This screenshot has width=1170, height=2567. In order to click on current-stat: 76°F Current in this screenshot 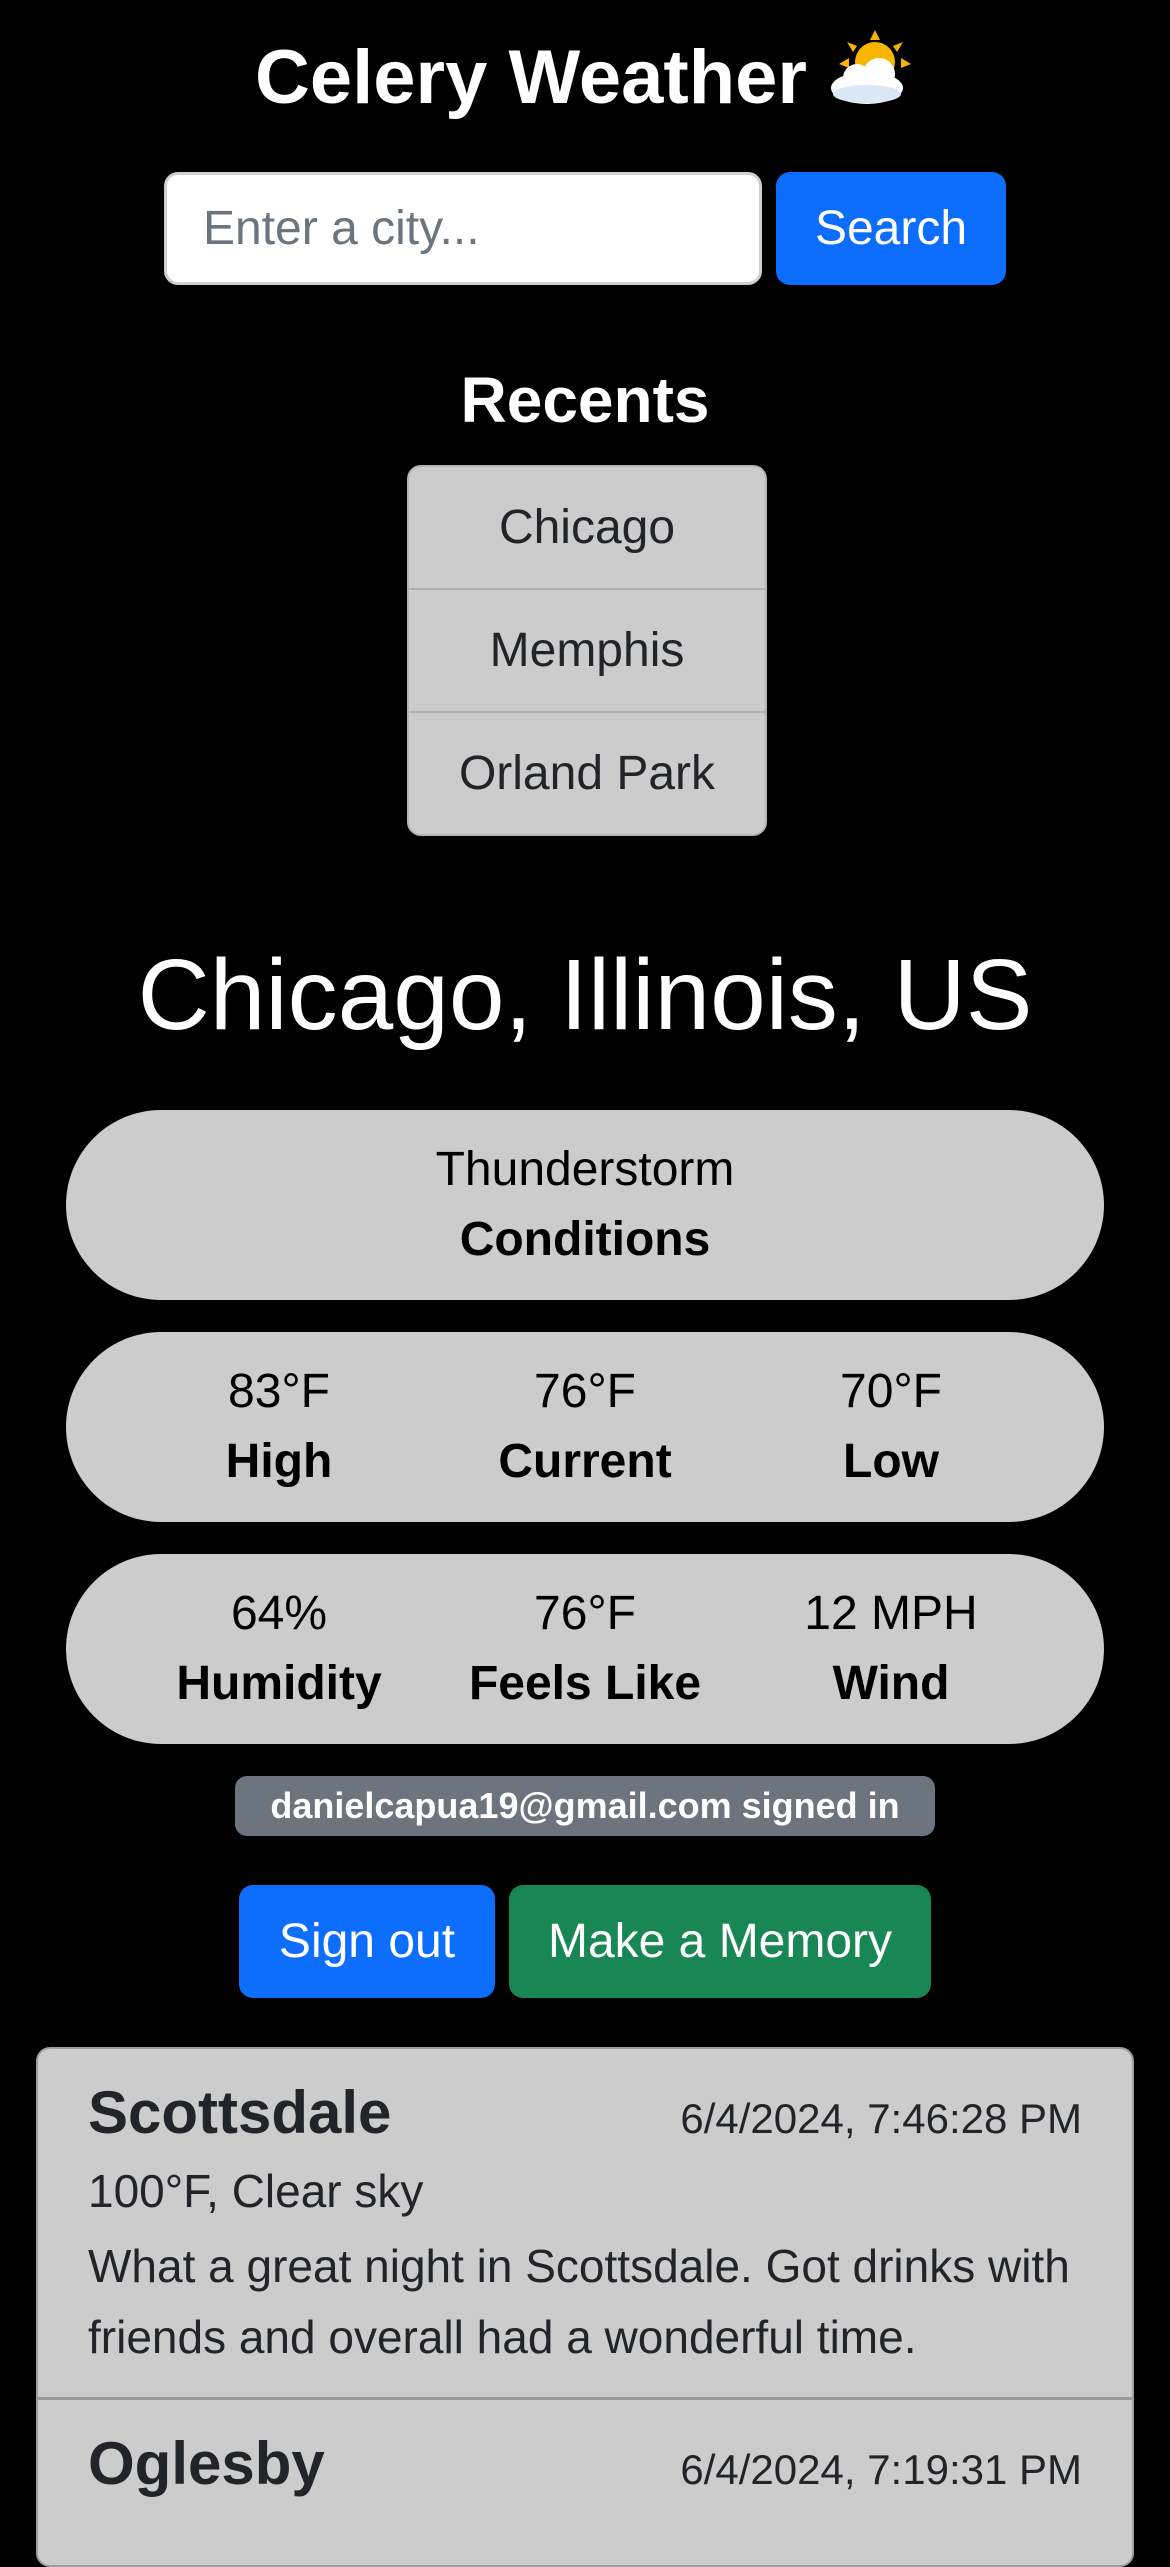, I will do `click(585, 1427)`.